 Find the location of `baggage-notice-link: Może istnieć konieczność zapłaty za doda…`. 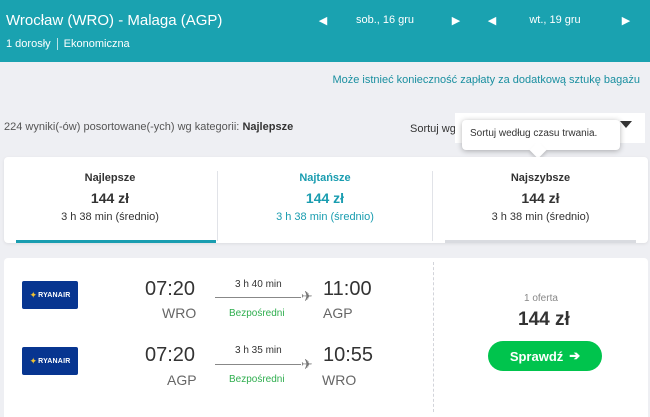

baggage-notice-link: Może istnieć konieczność zapłaty za doda… is located at coordinates (486, 80).